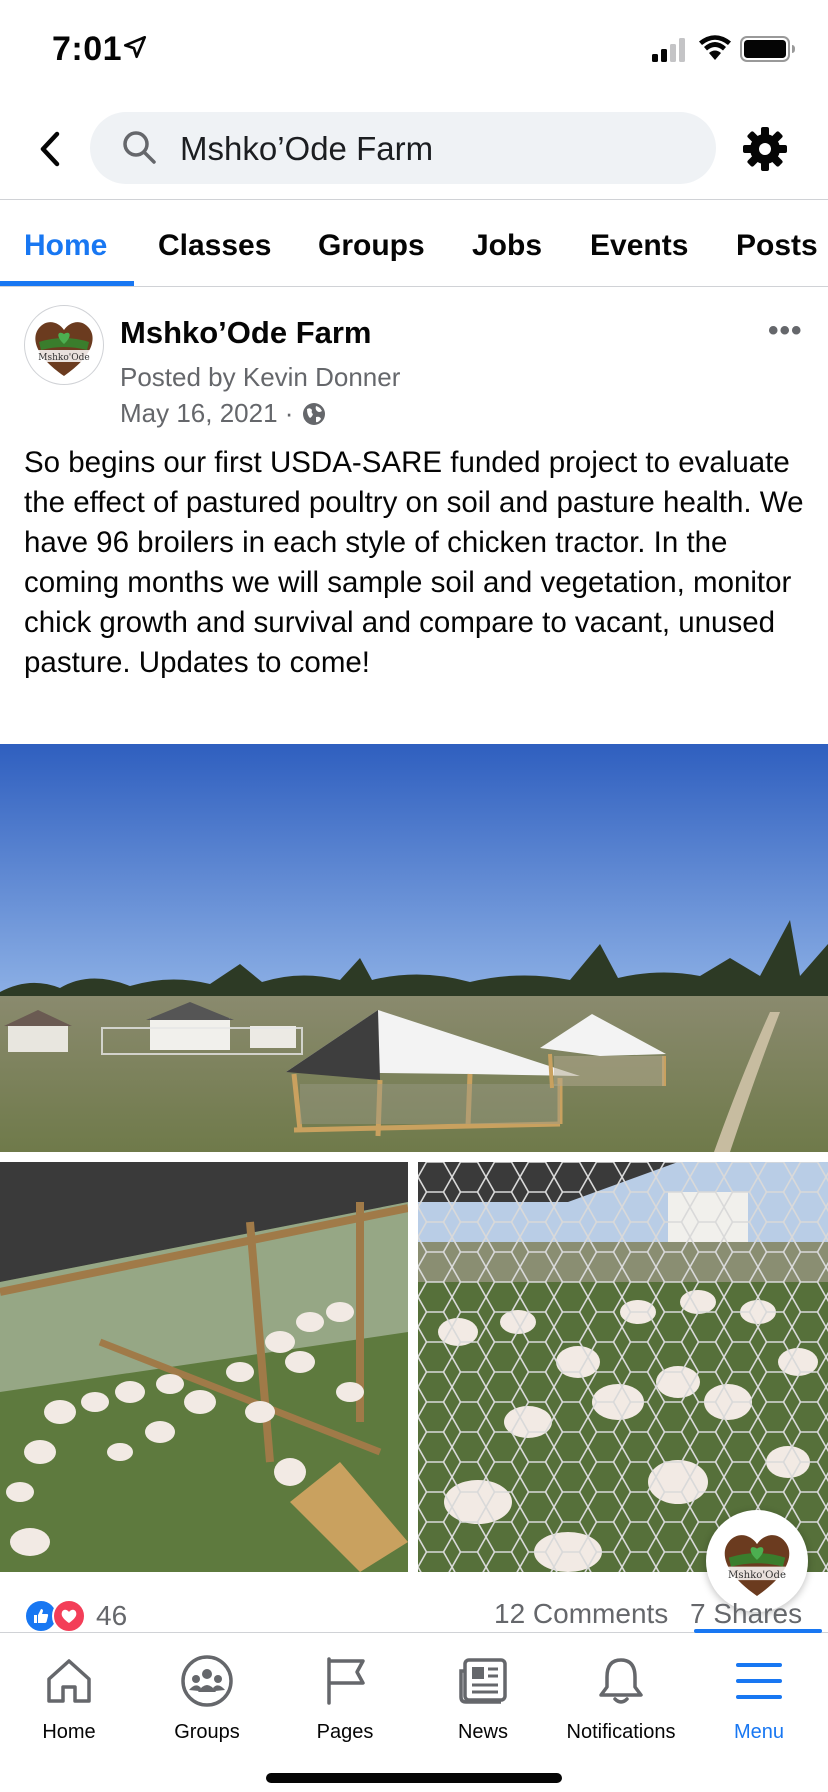  I want to click on search-input: Mshko’Ode Farm, so click(403, 148).